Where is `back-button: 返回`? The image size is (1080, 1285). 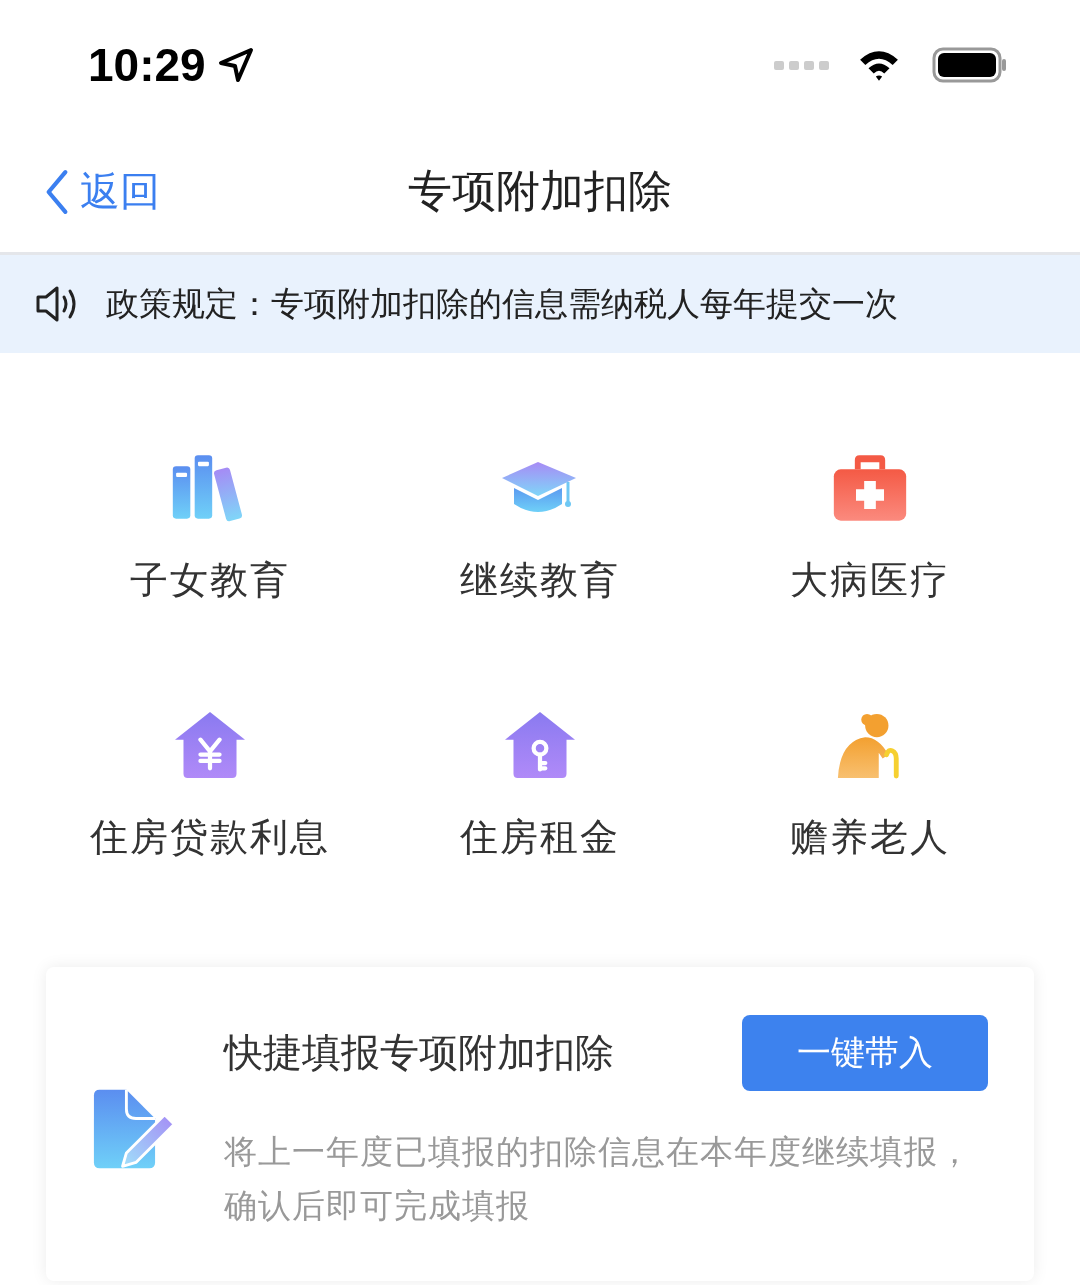 back-button: 返回 is located at coordinates (102, 191).